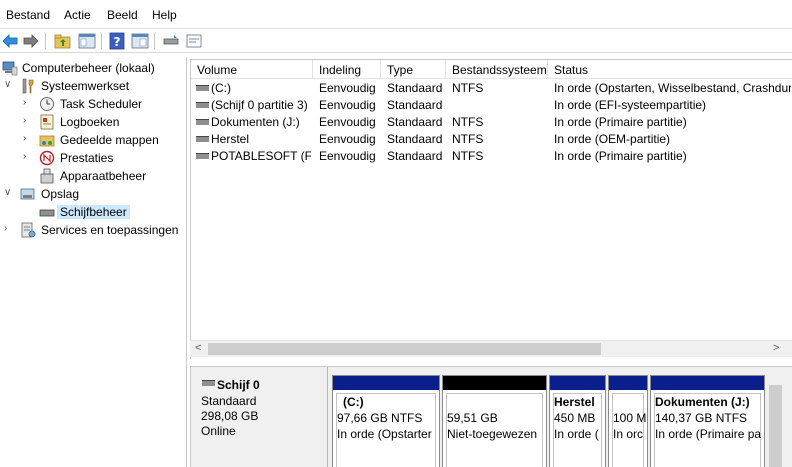 This screenshot has height=467, width=792. I want to click on partition-efi: 100 M In orc, so click(628, 421).